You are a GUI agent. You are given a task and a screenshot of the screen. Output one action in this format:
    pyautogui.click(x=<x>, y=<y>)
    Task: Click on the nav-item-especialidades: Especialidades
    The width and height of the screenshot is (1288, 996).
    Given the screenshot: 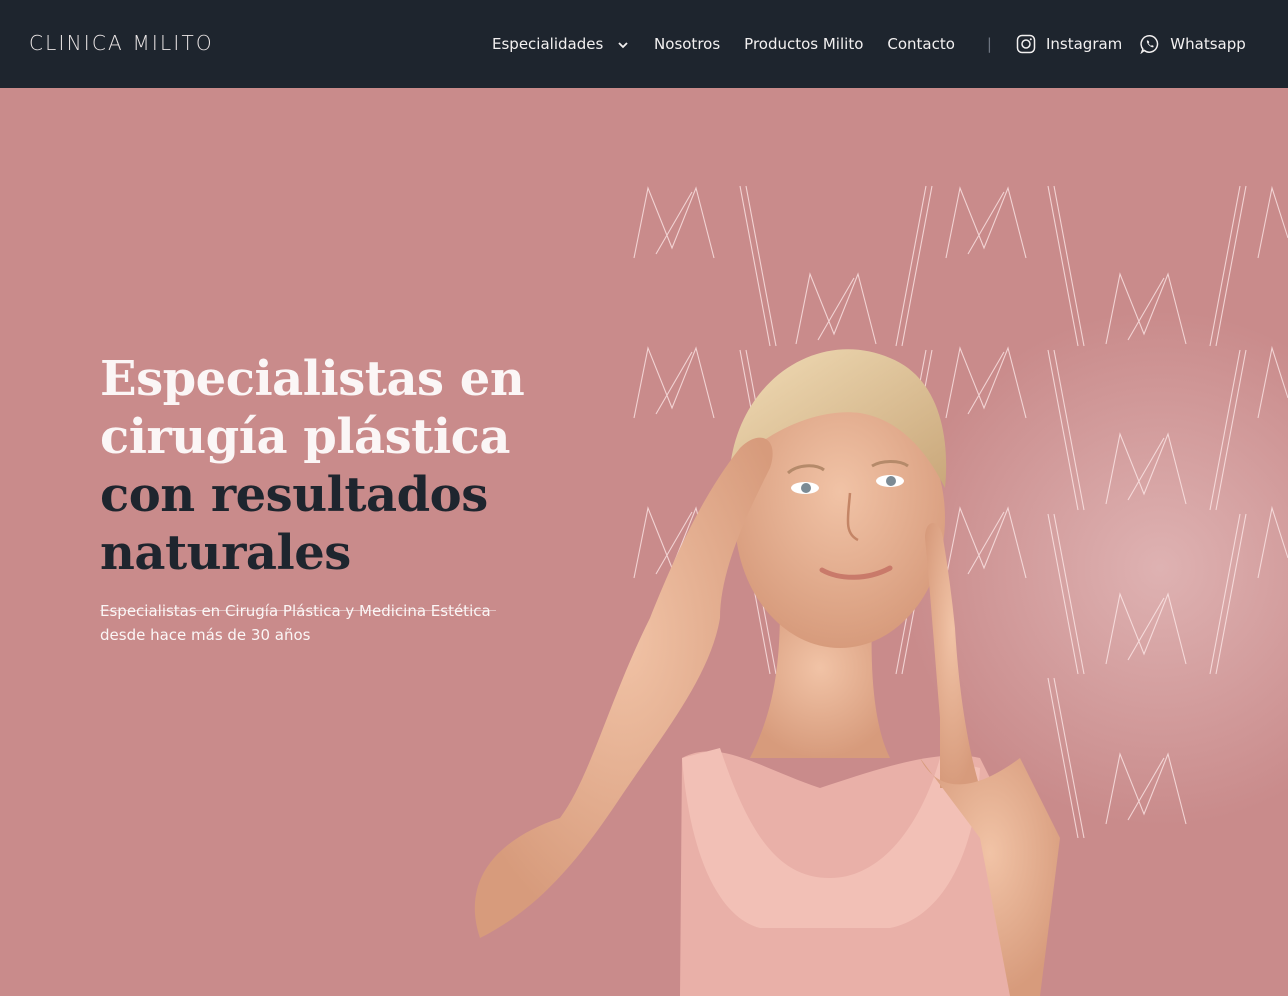 What is the action you would take?
    pyautogui.click(x=561, y=44)
    